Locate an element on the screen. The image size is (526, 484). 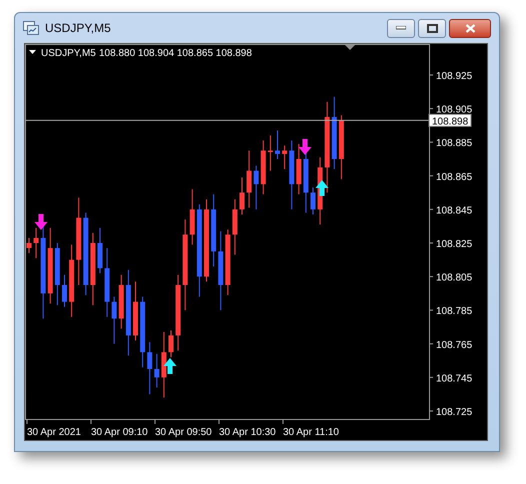
time-axis-label: 30 Apr 11:10 is located at coordinates (311, 432).